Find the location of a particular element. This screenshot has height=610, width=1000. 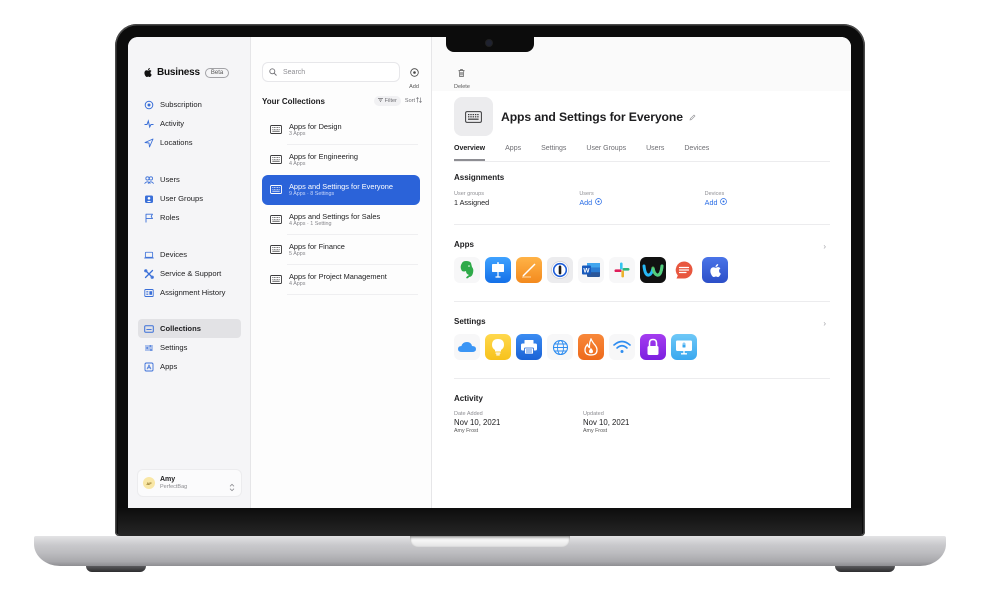

sidebar-item-label: Apps is located at coordinates (169, 366).